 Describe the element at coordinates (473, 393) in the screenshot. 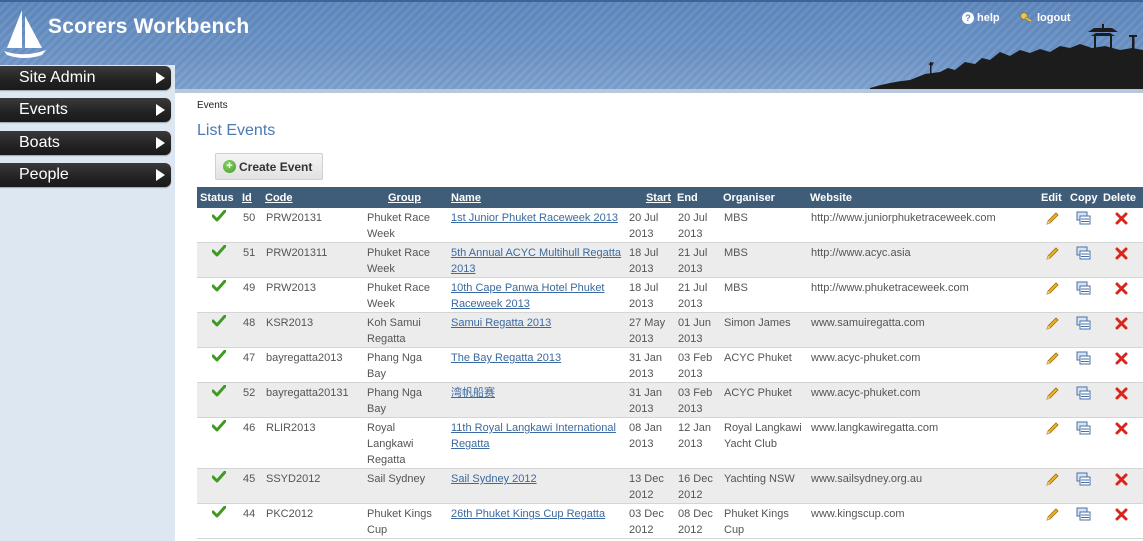

I see `event-name-link: 湾帆船赛` at that location.